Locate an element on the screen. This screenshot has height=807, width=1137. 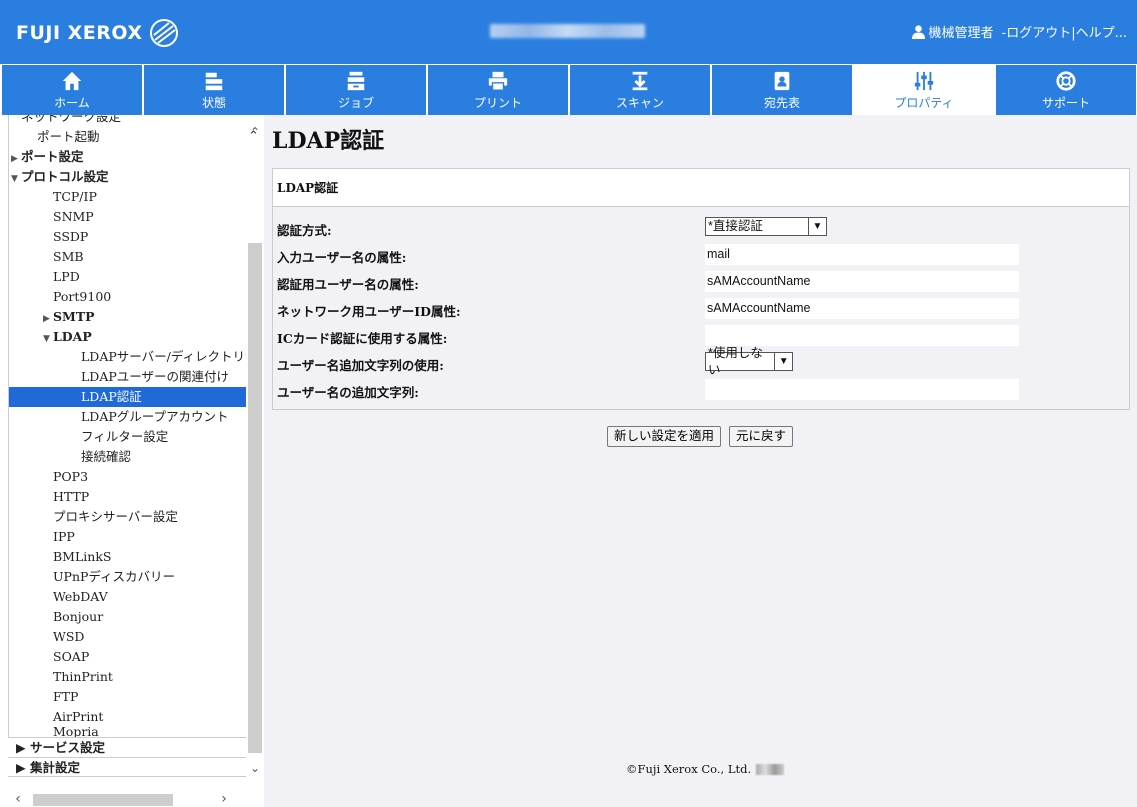
tab-label: プロパティ is located at coordinates (924, 102).